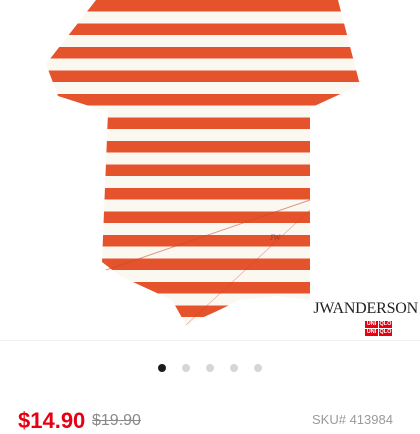  I want to click on sale-price: $14.90, so click(52, 420).